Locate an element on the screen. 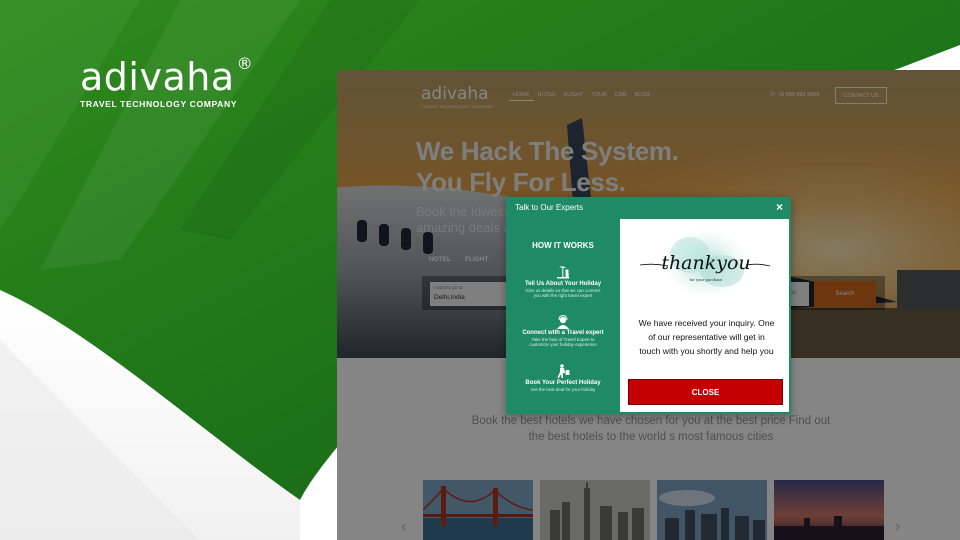 The height and width of the screenshot is (540, 960). thankyou-script-text: thankyou is located at coordinates (705, 263).